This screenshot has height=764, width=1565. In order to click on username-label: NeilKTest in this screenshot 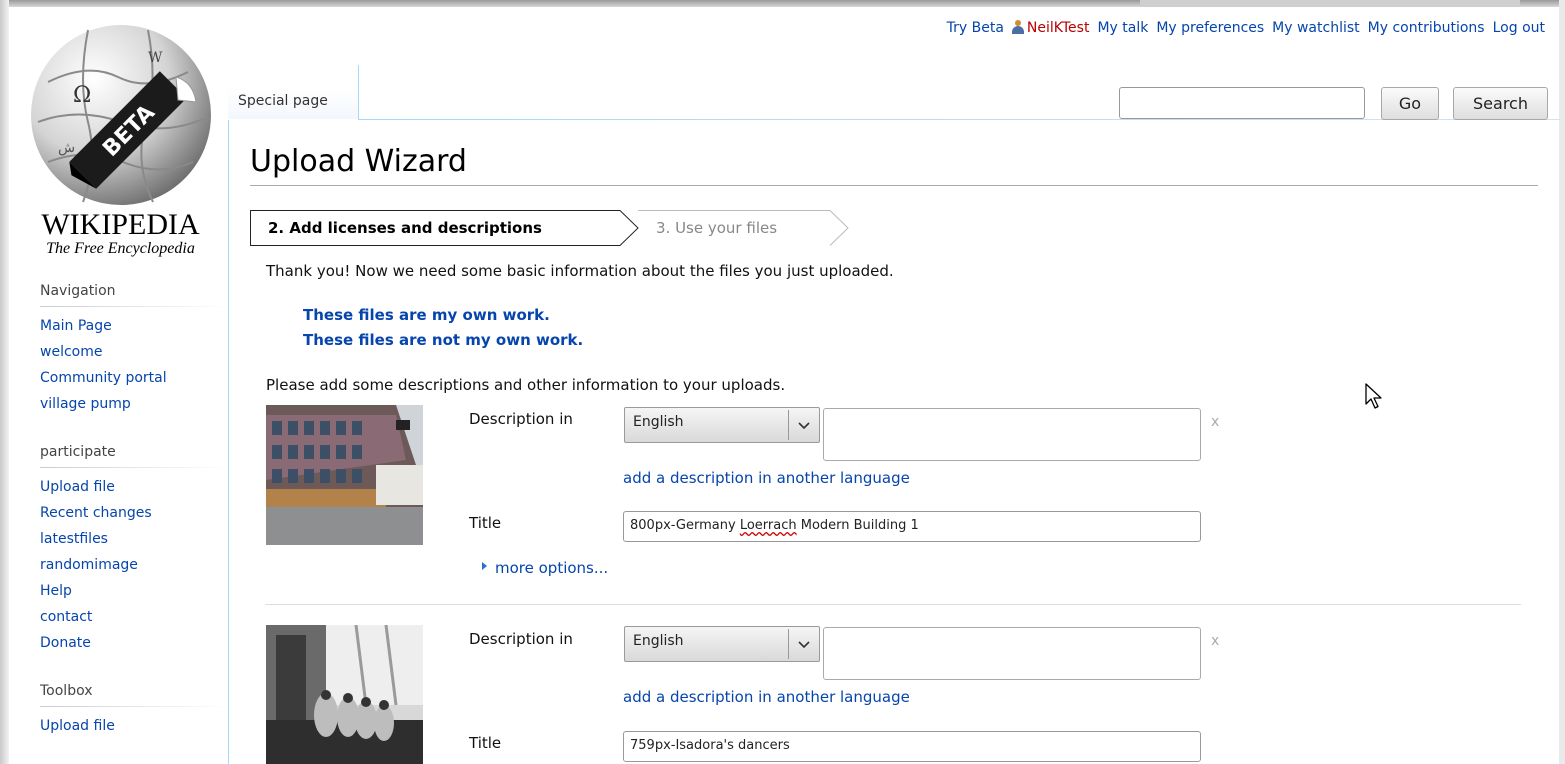, I will do `click(1058, 28)`.